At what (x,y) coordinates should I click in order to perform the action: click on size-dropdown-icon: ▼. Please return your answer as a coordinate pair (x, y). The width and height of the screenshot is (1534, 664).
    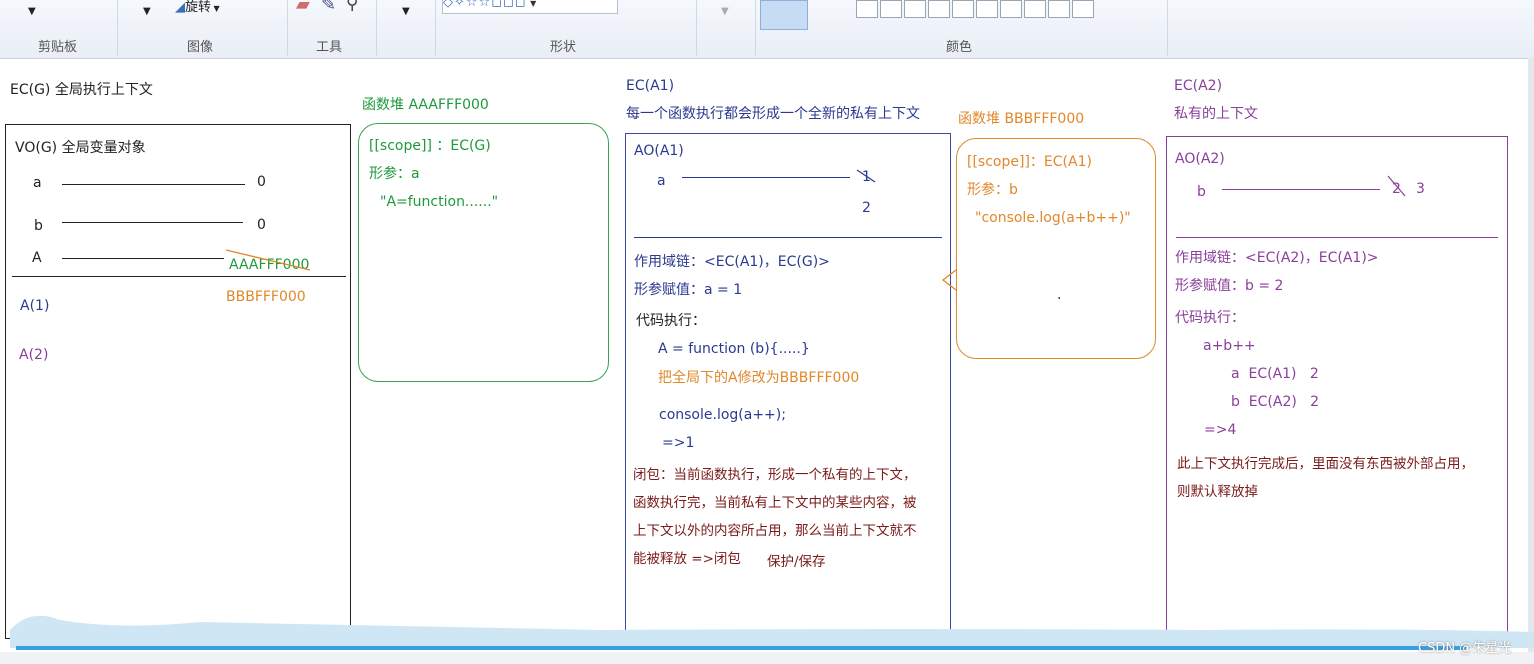
    Looking at the image, I should click on (406, 11).